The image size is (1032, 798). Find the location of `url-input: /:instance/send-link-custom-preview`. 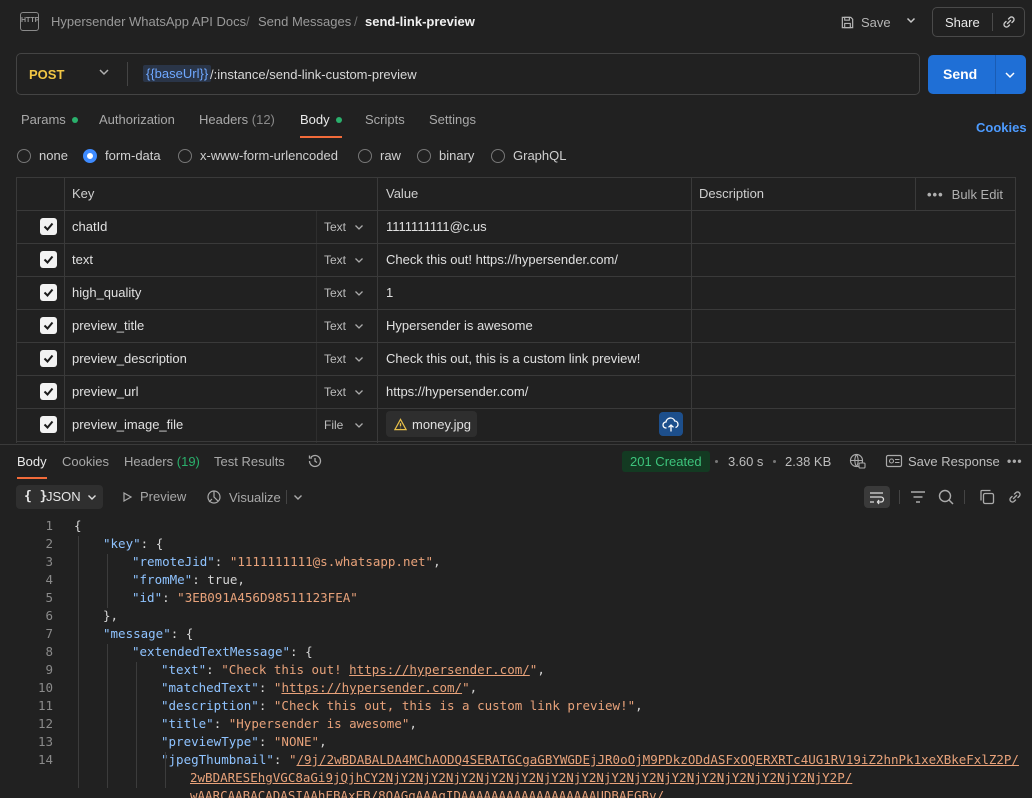

url-input: /:instance/send-link-custom-preview is located at coordinates (313, 74).